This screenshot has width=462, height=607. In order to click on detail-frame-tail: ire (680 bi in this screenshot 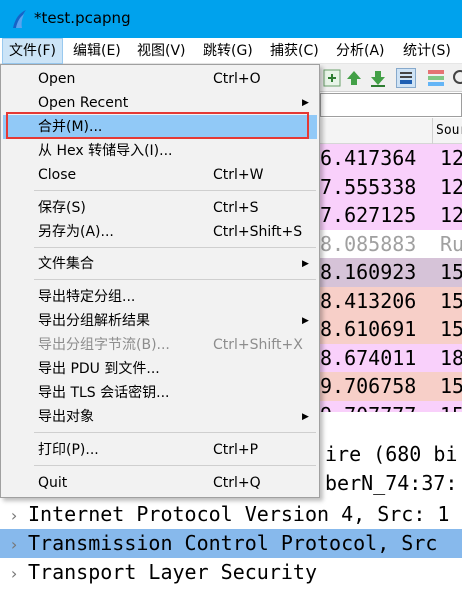, I will do `click(391, 454)`.